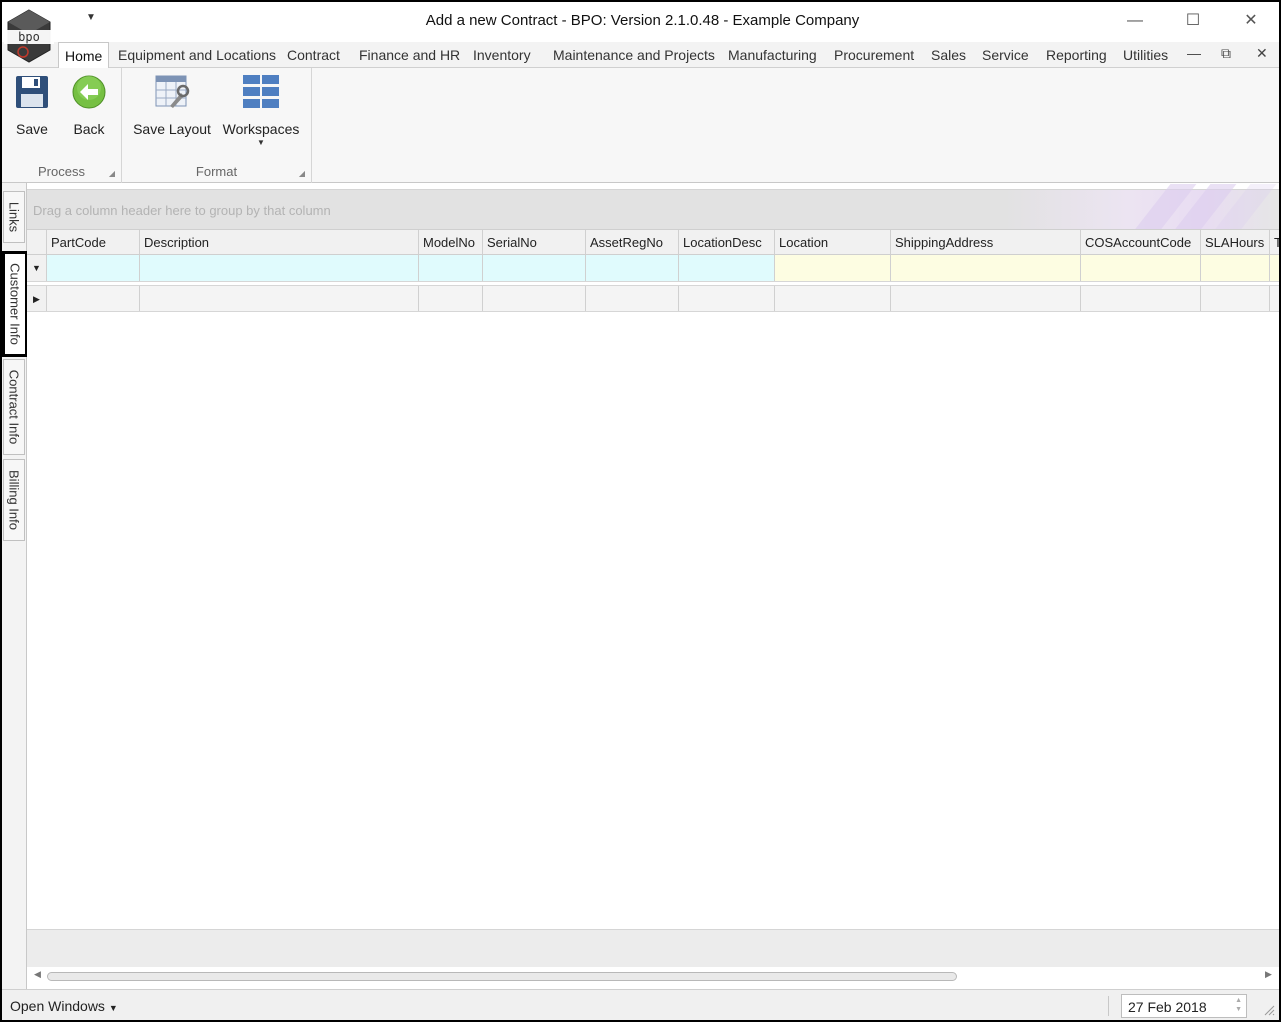  Describe the element at coordinates (451, 242) in the screenshot. I see `column-header-modelno: ModelNo` at that location.